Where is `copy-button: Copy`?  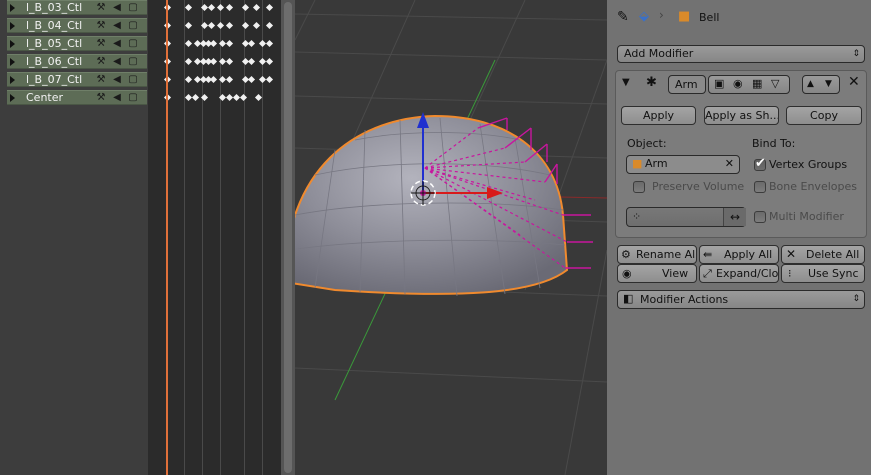 copy-button: Copy is located at coordinates (824, 115).